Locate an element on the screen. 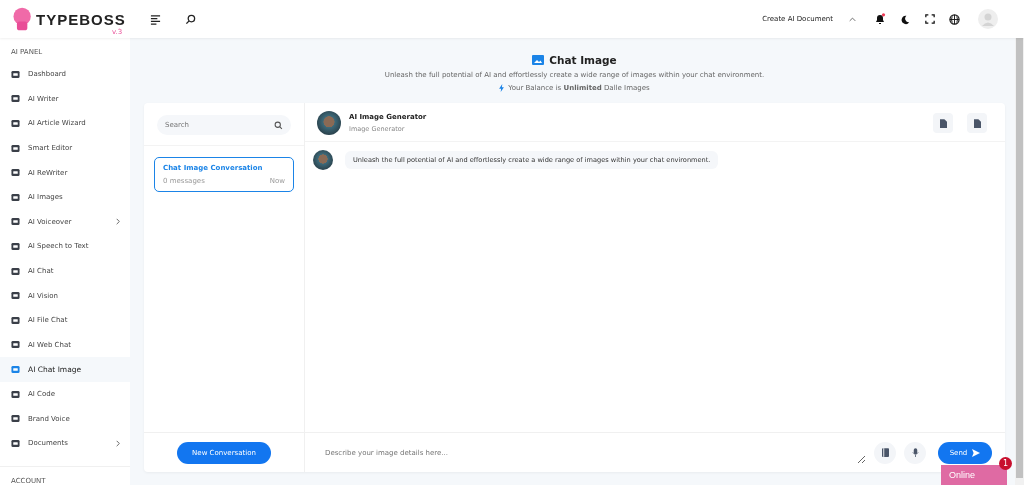  scrollbar is located at coordinates (1019, 261).